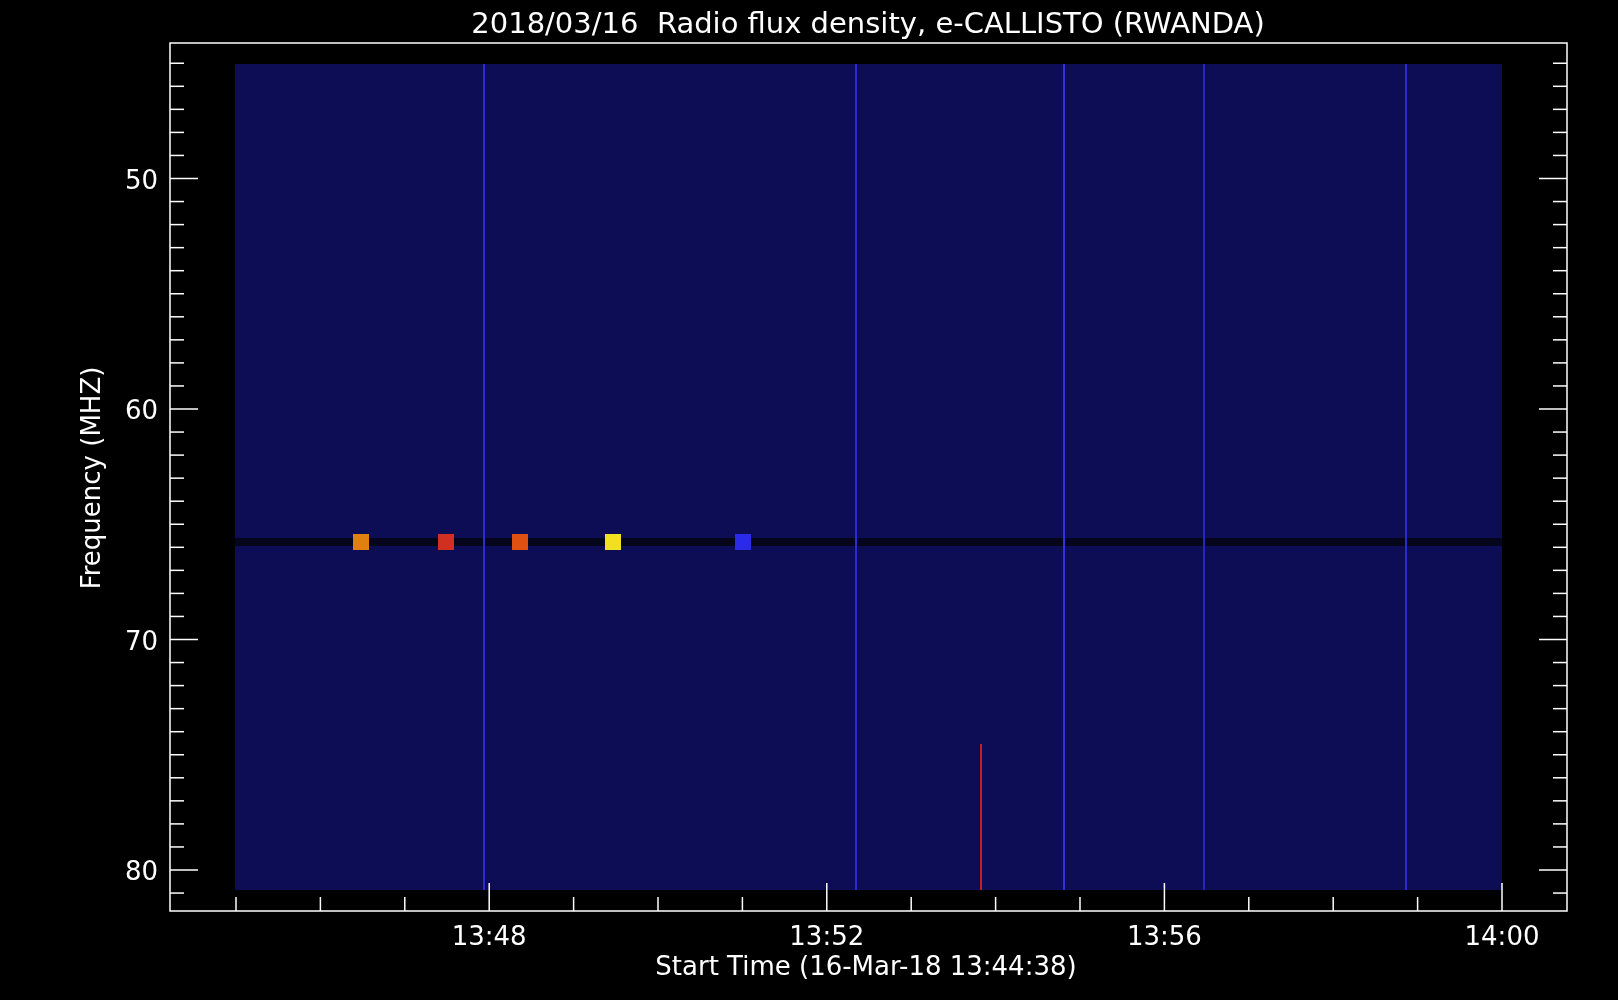 This screenshot has height=1000, width=1618. I want to click on axis-tick-label: 14:00, so click(1502, 936).